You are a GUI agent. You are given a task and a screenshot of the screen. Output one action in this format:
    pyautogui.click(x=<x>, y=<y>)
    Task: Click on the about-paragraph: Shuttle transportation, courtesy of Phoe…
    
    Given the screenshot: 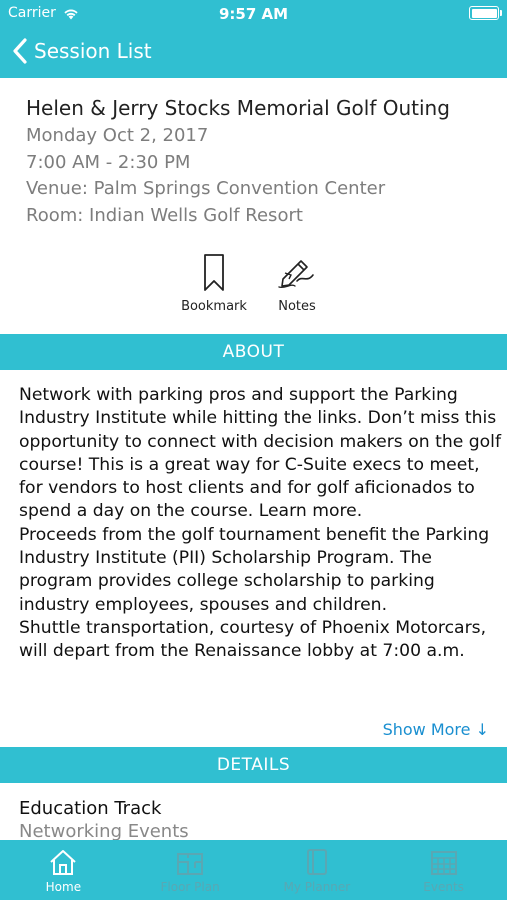 What is the action you would take?
    pyautogui.click(x=253, y=639)
    